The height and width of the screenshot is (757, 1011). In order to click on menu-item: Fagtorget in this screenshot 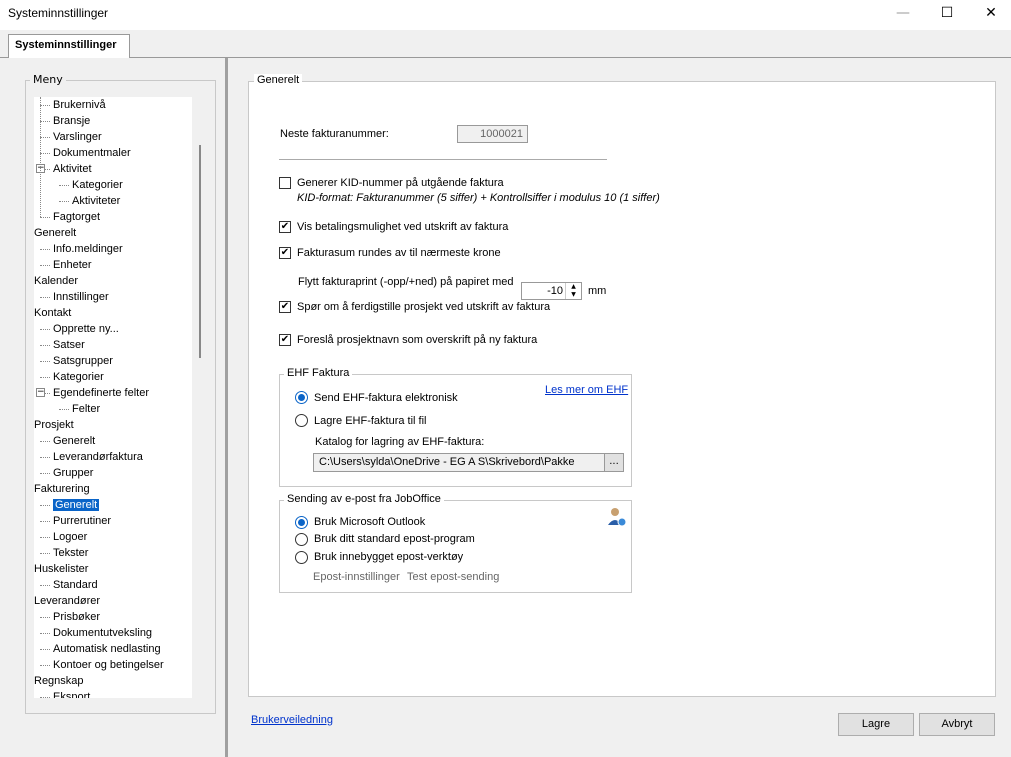, I will do `click(76, 217)`.